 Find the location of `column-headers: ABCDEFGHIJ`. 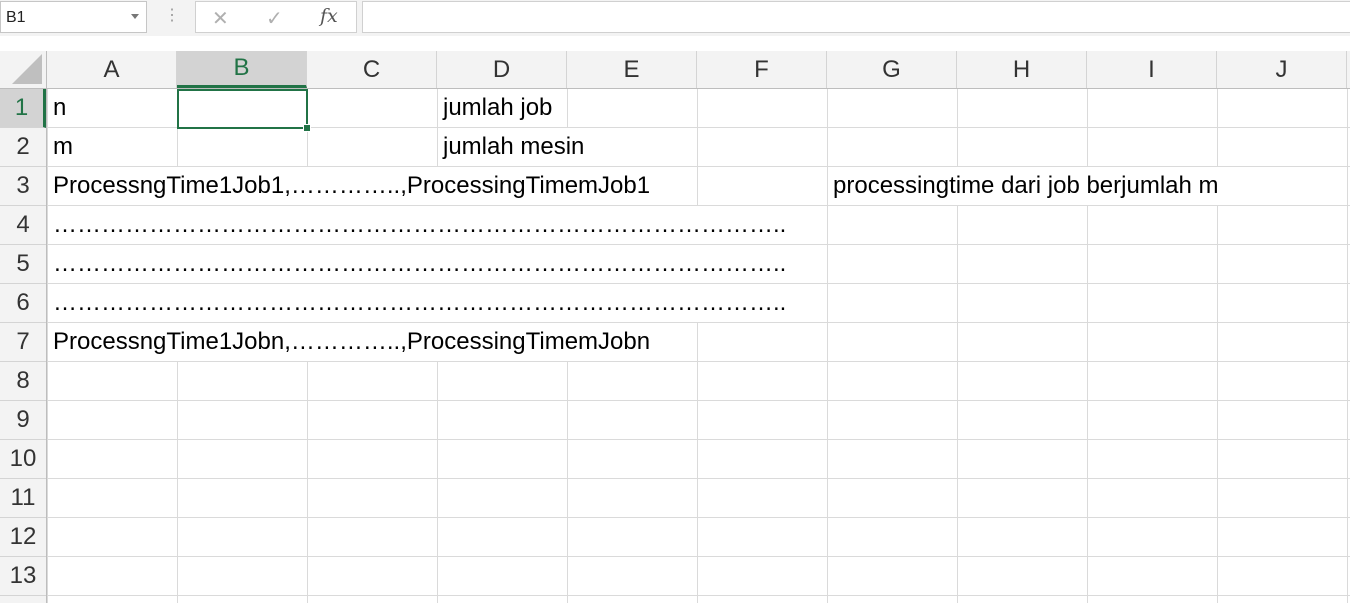

column-headers: ABCDEFGHIJ is located at coordinates (675, 70).